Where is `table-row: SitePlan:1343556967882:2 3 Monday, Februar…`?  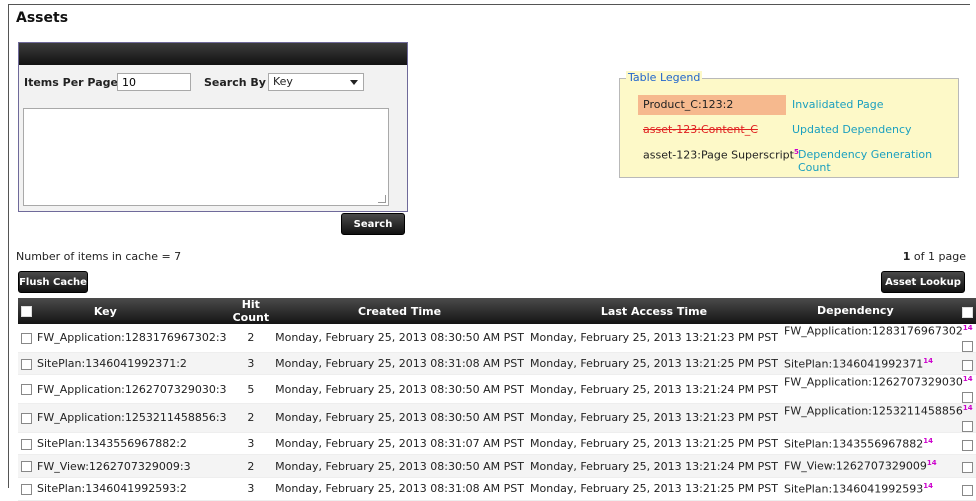
table-row: SitePlan:1343556967882:2 3 Monday, Februar… is located at coordinates (497, 443).